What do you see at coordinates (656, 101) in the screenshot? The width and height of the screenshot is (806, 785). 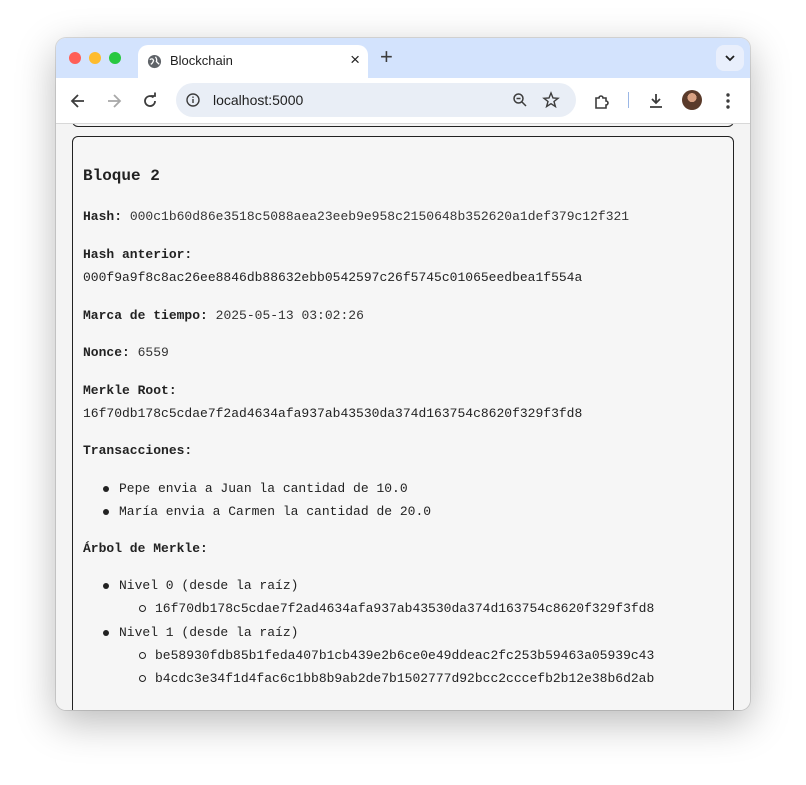 I see `download-icon` at bounding box center [656, 101].